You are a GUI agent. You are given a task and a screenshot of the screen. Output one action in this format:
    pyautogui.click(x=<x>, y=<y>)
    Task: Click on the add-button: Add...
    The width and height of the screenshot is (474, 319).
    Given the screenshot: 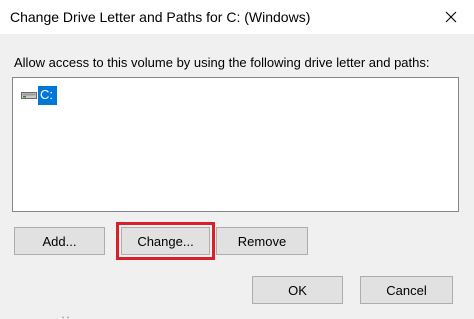 What is the action you would take?
    pyautogui.click(x=59, y=241)
    